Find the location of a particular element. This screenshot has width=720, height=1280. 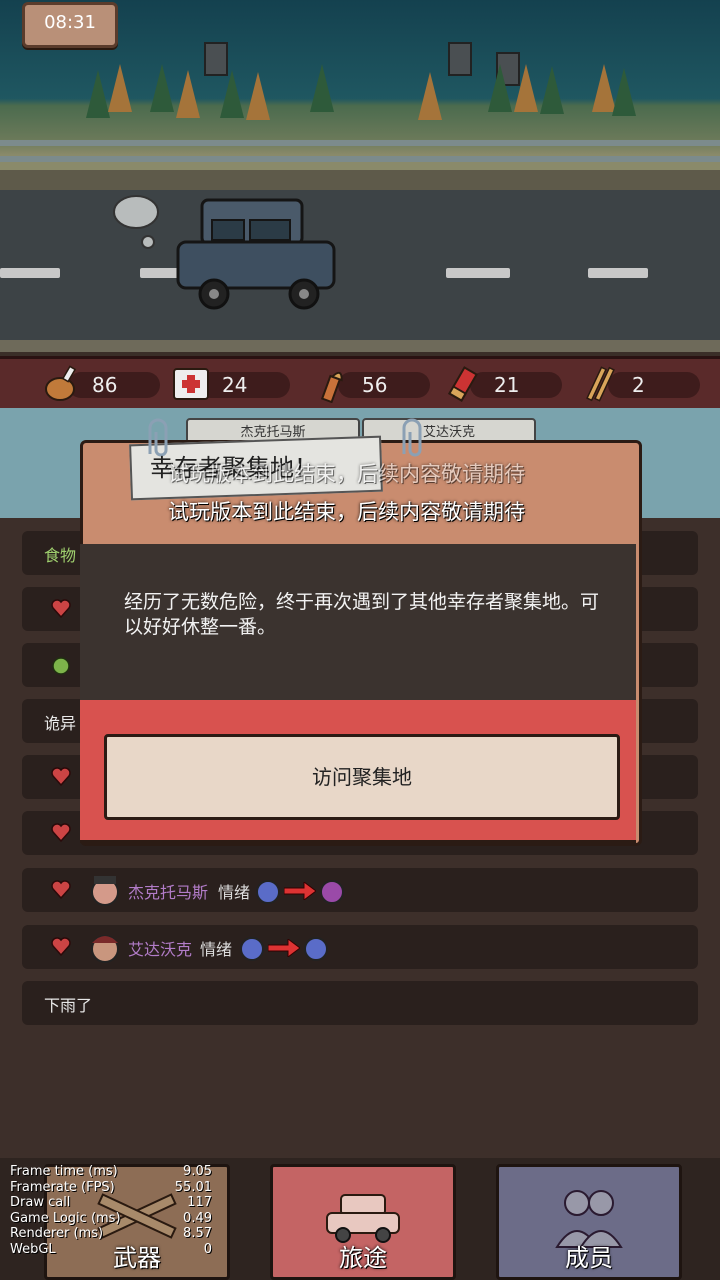

food-count: 86 is located at coordinates (105, 385).